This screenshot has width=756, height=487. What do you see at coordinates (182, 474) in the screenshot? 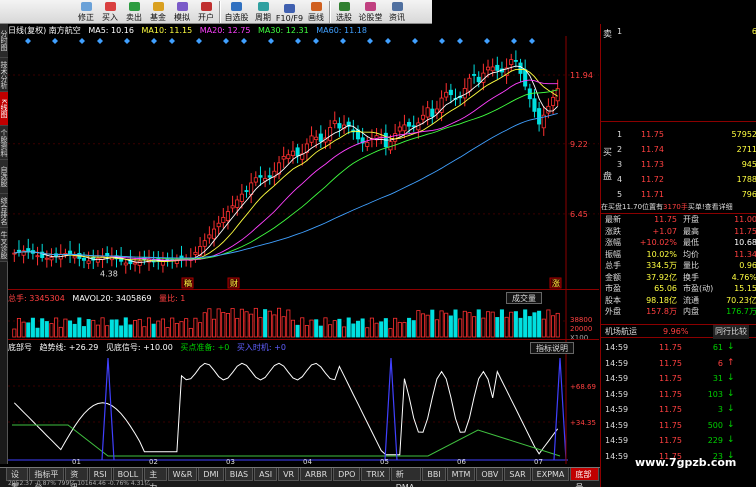
I see `indicator-tab: W&R` at bounding box center [182, 474].